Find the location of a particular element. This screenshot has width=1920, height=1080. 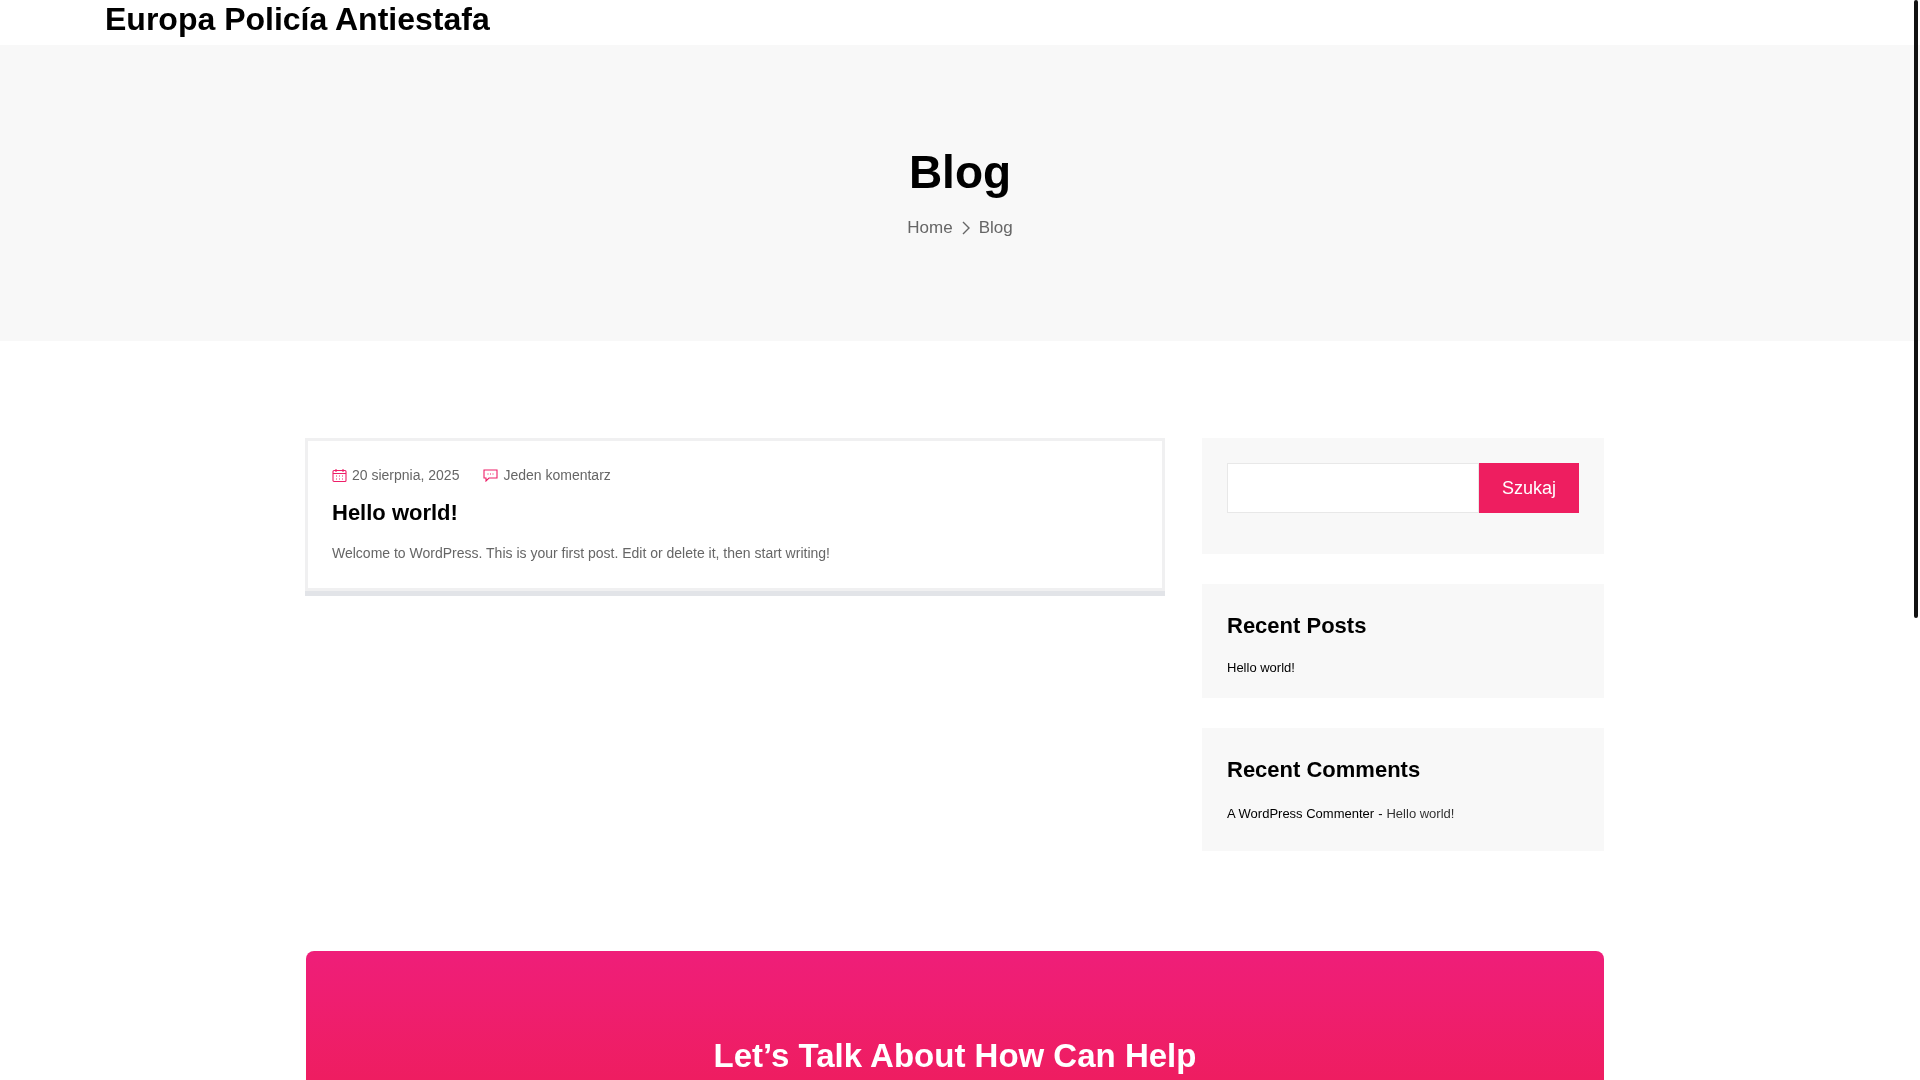

comment-post-link: Hello world! is located at coordinates (1420, 813).